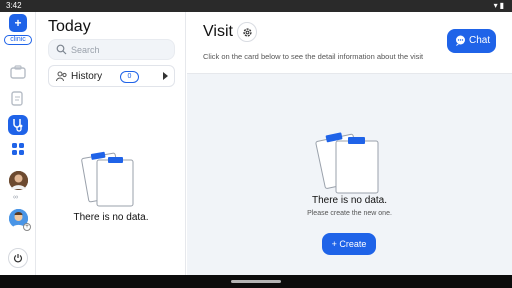  I want to click on home-gesture-handle, so click(256, 281).